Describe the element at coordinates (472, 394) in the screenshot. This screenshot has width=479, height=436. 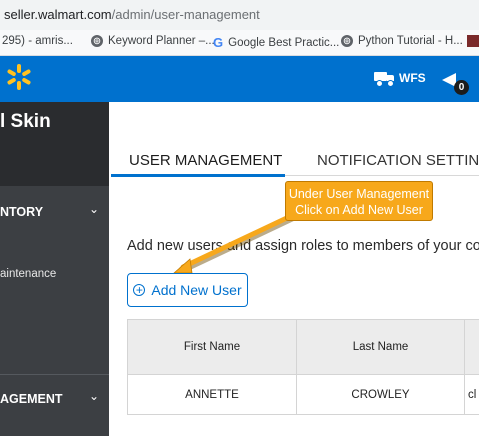
I see `cell-extra: cl` at that location.